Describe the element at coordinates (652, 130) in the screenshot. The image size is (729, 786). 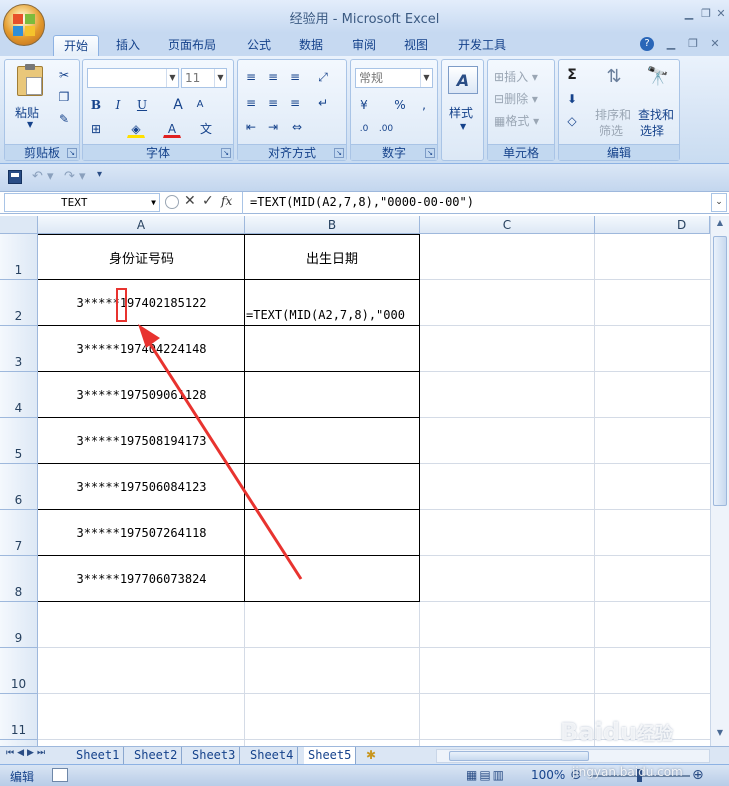
I see `find-select-label-2: 选择` at that location.